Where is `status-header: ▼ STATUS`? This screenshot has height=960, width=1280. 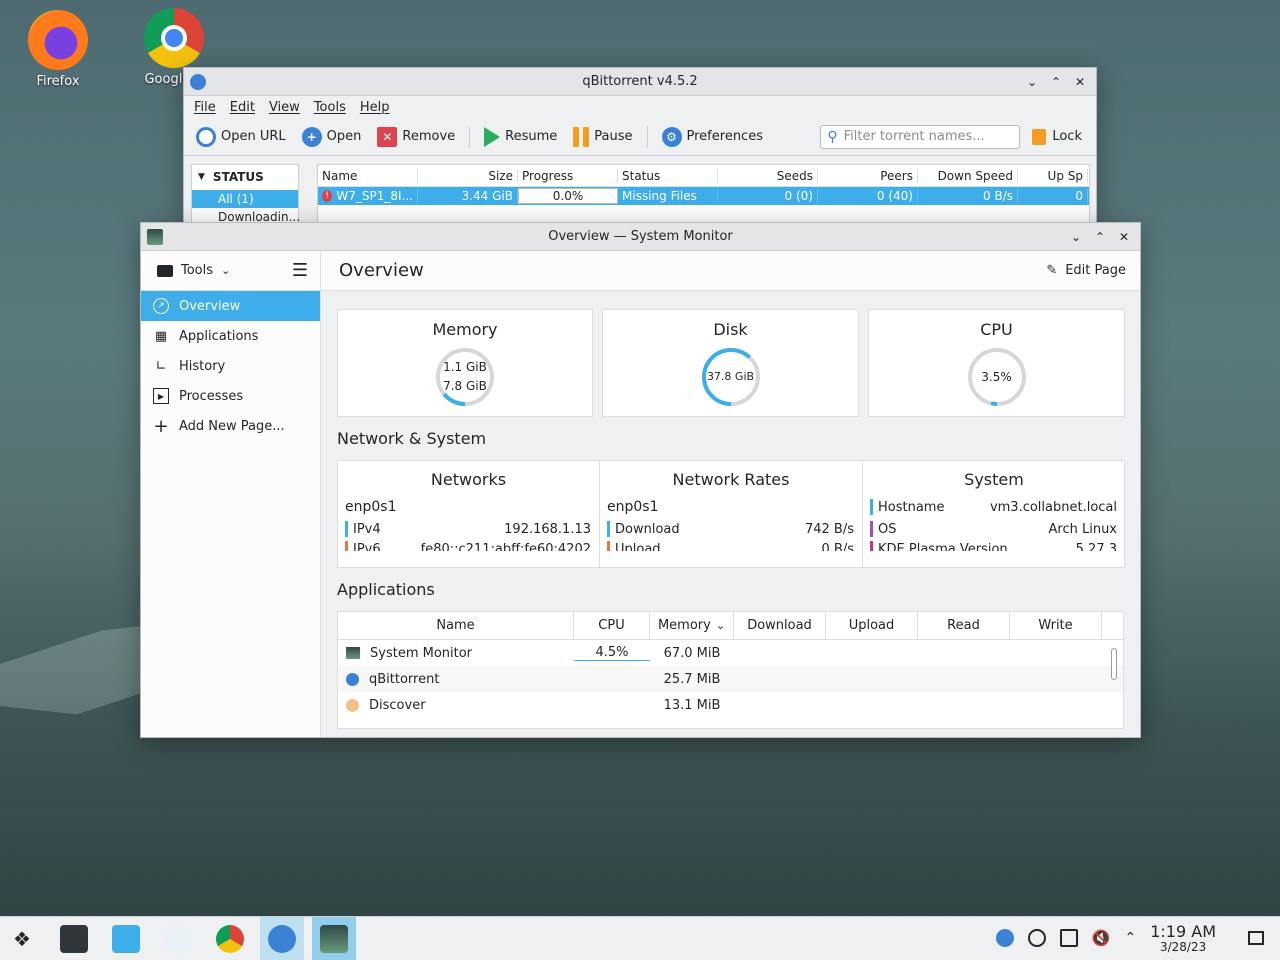 status-header: ▼ STATUS is located at coordinates (245, 174).